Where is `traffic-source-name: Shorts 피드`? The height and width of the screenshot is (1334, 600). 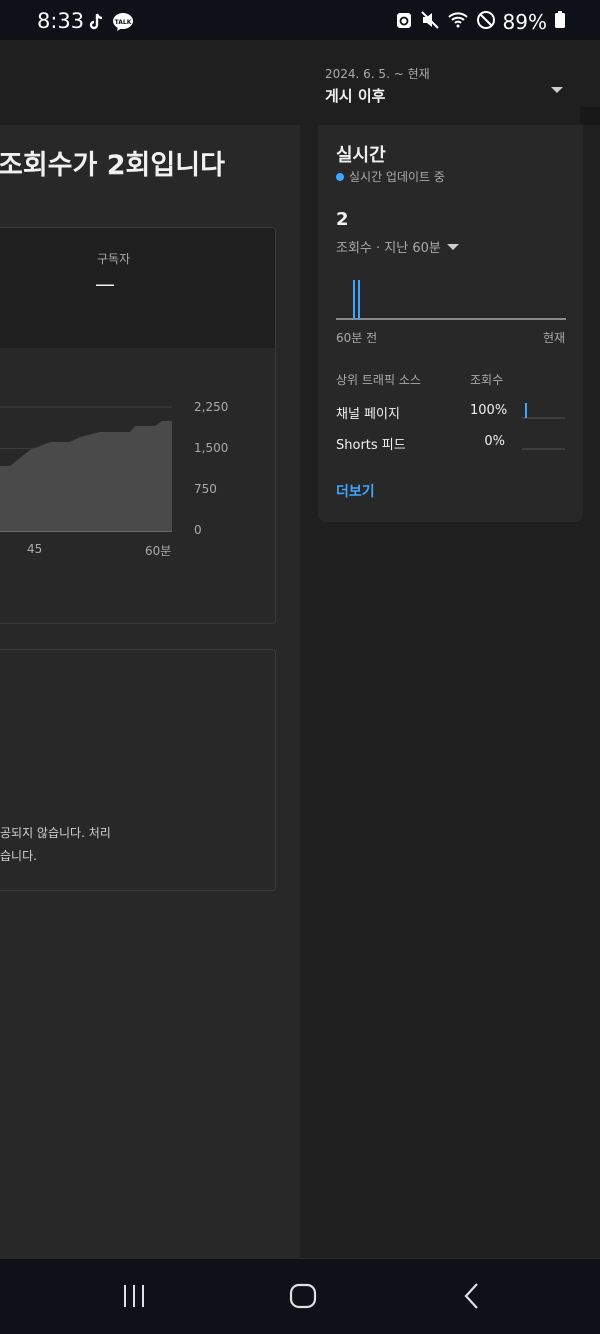
traffic-source-name: Shorts 피드 is located at coordinates (371, 445).